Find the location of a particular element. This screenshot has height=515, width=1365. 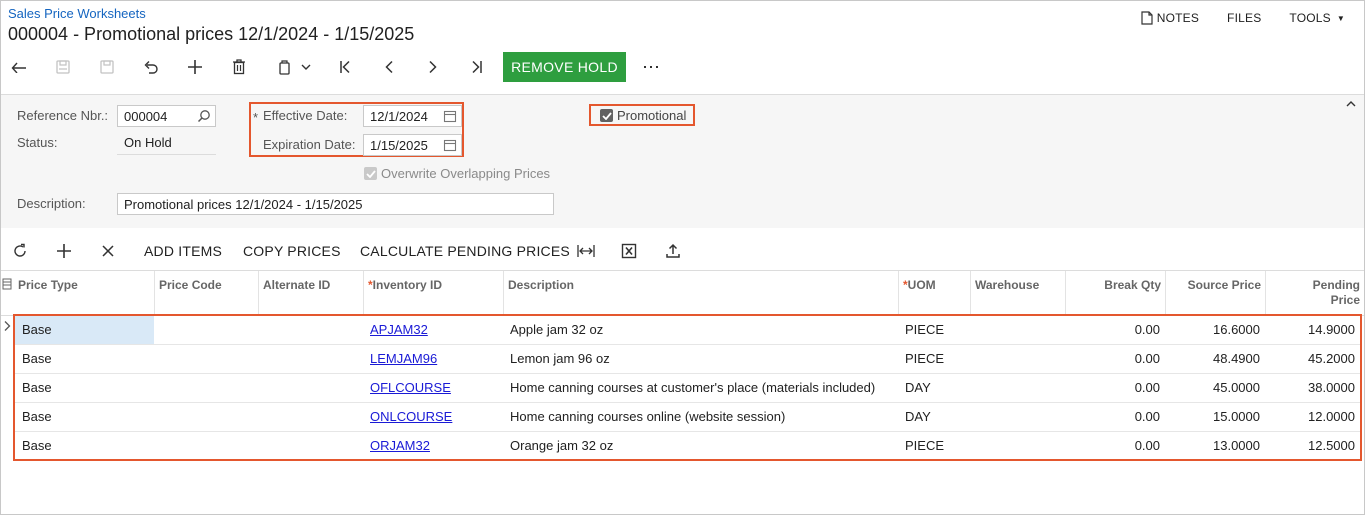

expiration-date-input: 1/15/2025 is located at coordinates (412, 145).